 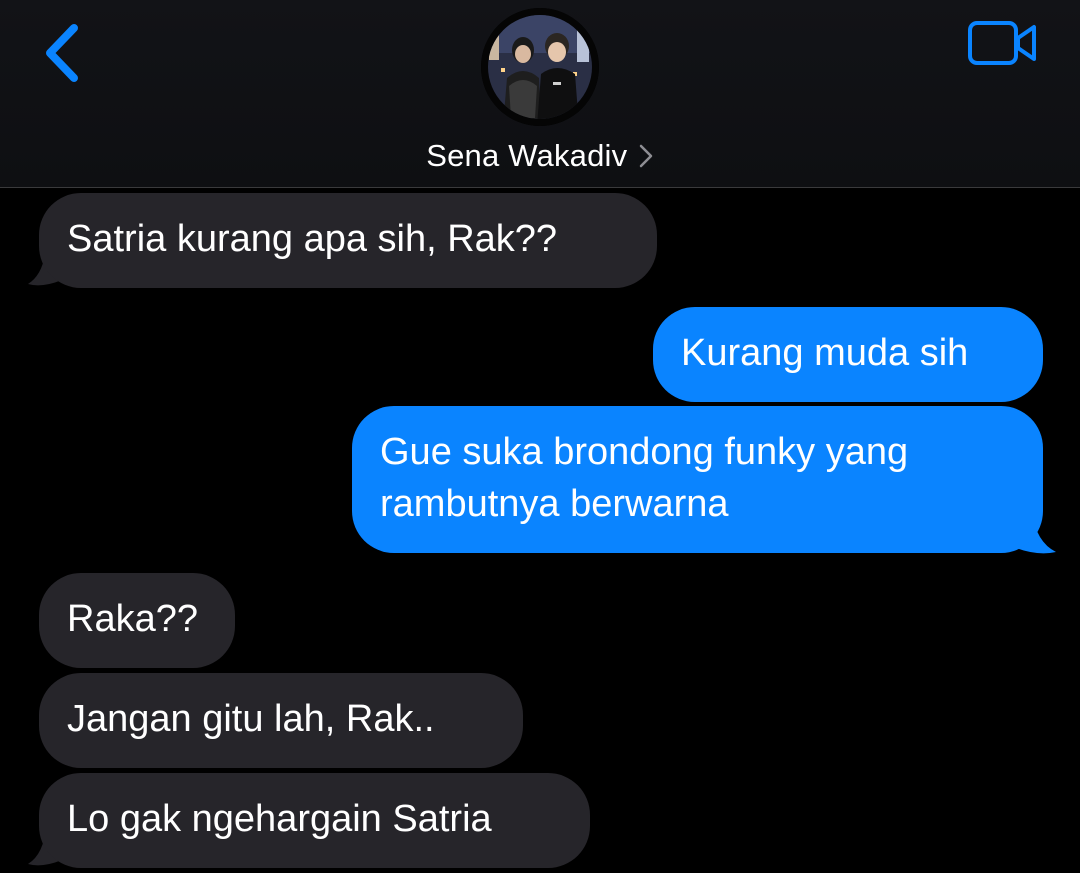 I want to click on message-text: Raka??, so click(x=132, y=619).